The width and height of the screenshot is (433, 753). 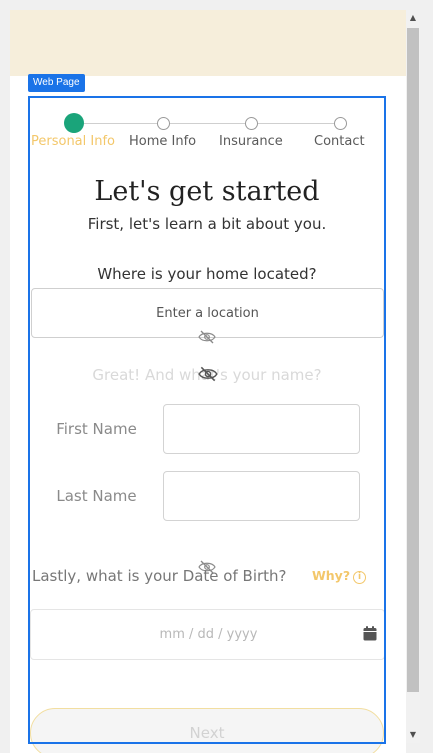 I want to click on scrollbar: ▲ ▼, so click(x=413, y=376).